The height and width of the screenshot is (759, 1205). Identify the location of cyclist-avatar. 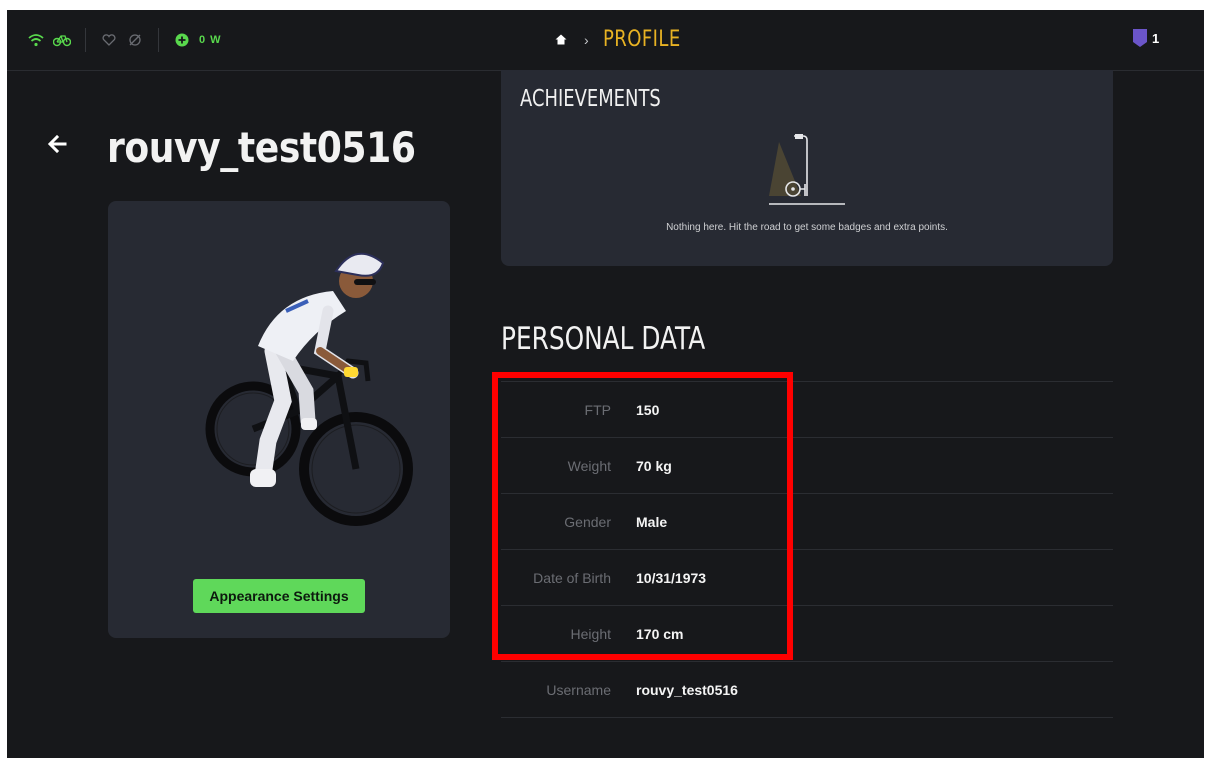
(309, 389).